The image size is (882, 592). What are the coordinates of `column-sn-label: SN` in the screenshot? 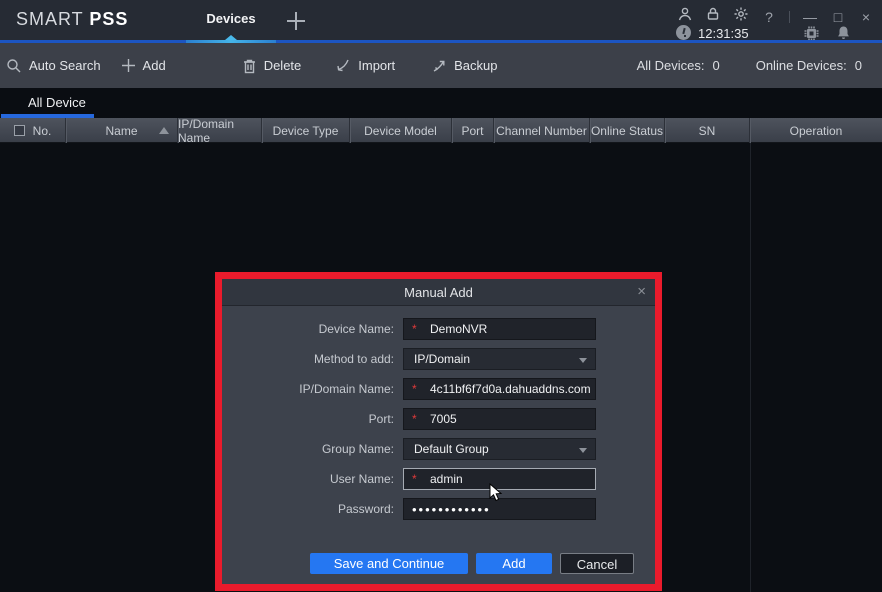 It's located at (707, 130).